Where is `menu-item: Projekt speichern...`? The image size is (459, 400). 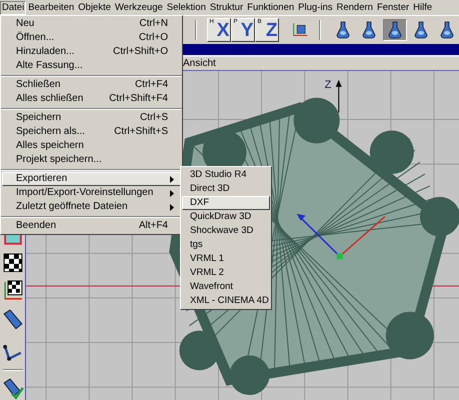 menu-item: Projekt speichern... is located at coordinates (91, 160).